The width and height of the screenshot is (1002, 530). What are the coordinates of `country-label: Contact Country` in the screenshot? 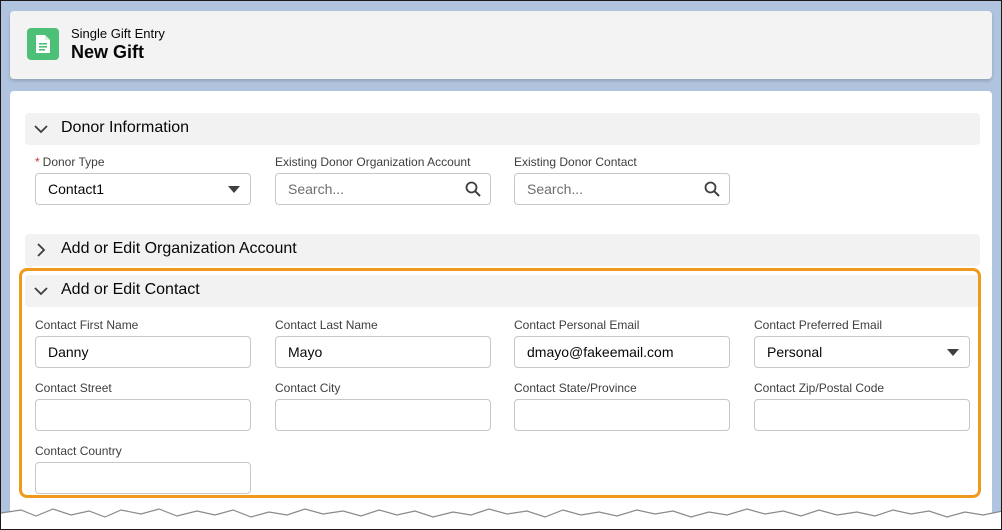 It's located at (78, 451).